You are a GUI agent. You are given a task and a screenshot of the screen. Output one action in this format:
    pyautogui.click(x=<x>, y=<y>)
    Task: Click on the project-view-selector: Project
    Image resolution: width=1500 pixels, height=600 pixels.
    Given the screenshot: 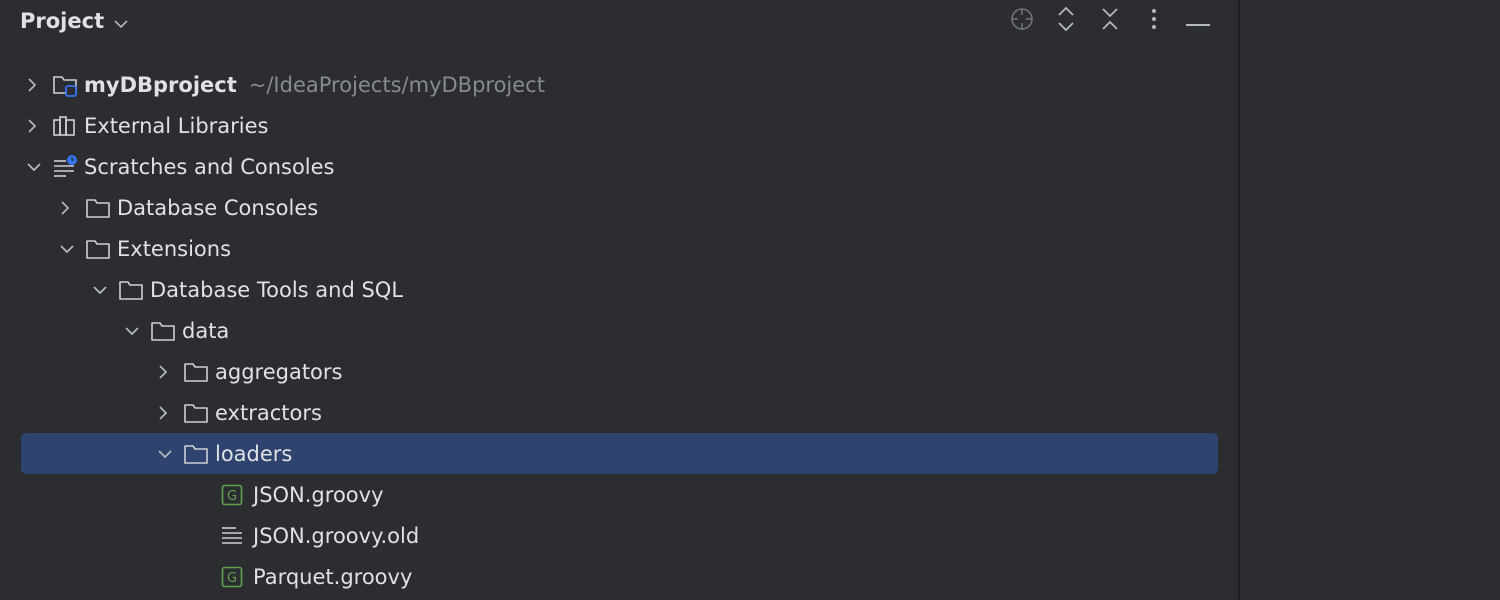 What is the action you would take?
    pyautogui.click(x=74, y=21)
    